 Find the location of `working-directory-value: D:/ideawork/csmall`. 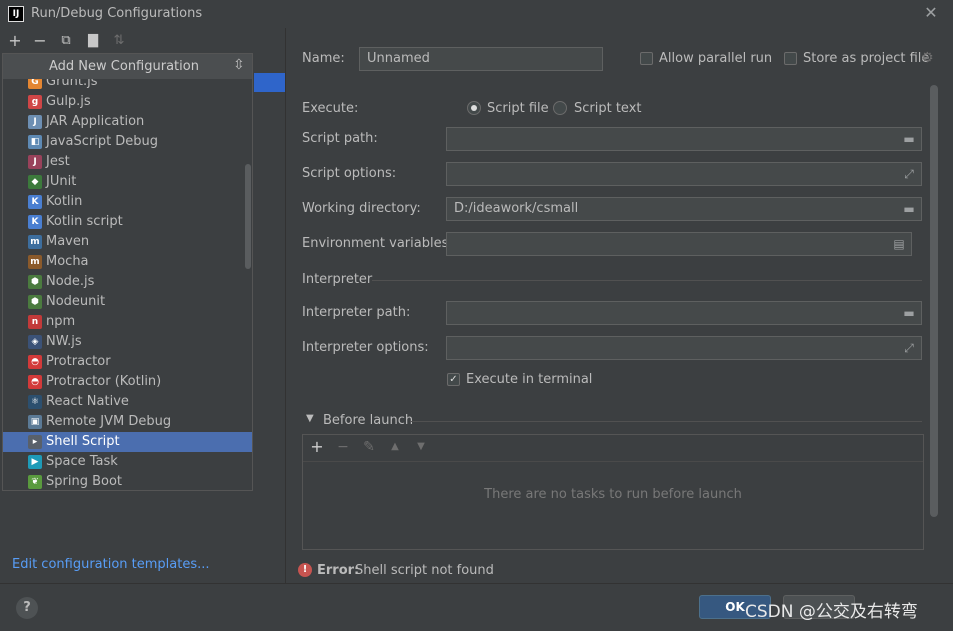

working-directory-value: D:/ideawork/csmall is located at coordinates (516, 208).